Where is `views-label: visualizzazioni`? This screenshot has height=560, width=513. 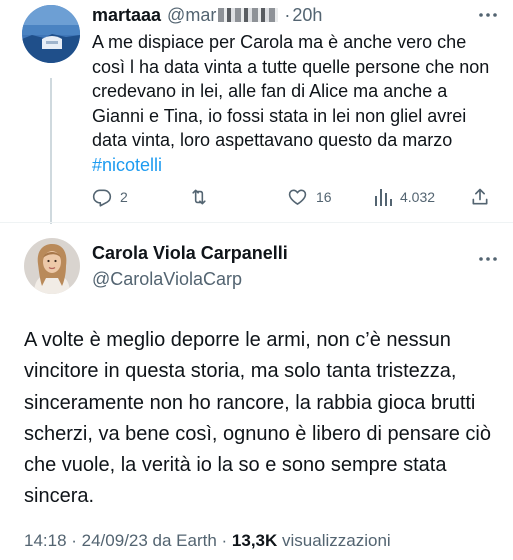 views-label: visualizzazioni is located at coordinates (334, 540).